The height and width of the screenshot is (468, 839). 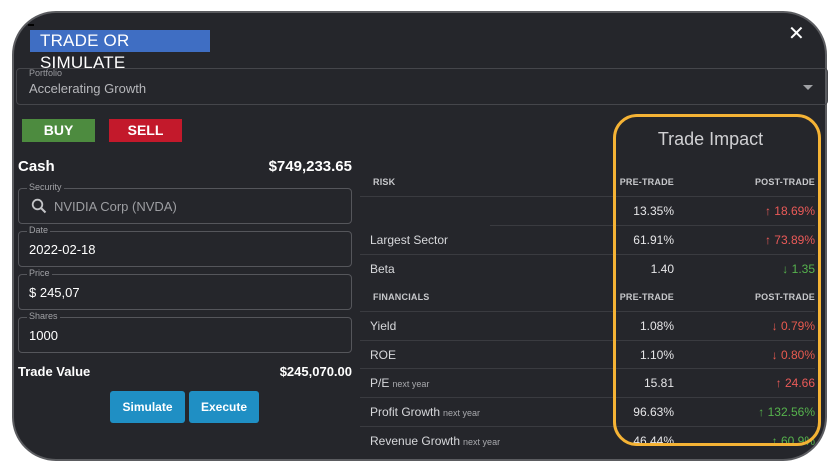 What do you see at coordinates (145, 130) in the screenshot?
I see `sell-button: SELL` at bounding box center [145, 130].